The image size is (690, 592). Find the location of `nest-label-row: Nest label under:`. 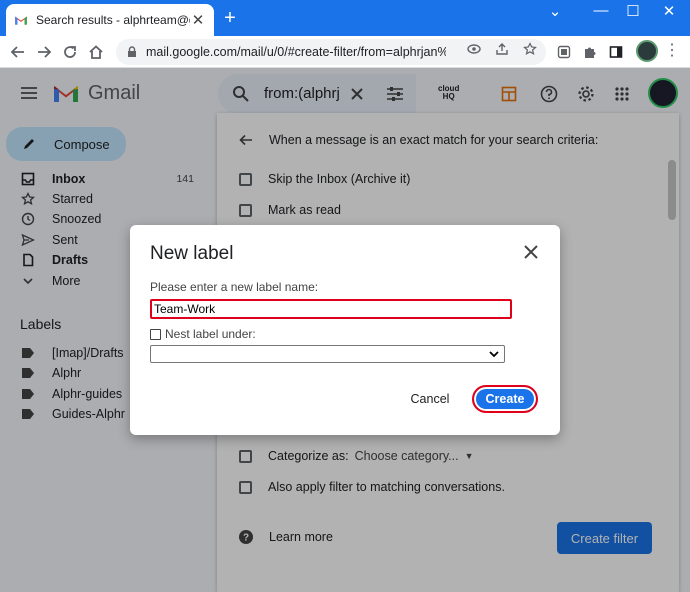

nest-label-row: Nest label under: is located at coordinates (203, 334).